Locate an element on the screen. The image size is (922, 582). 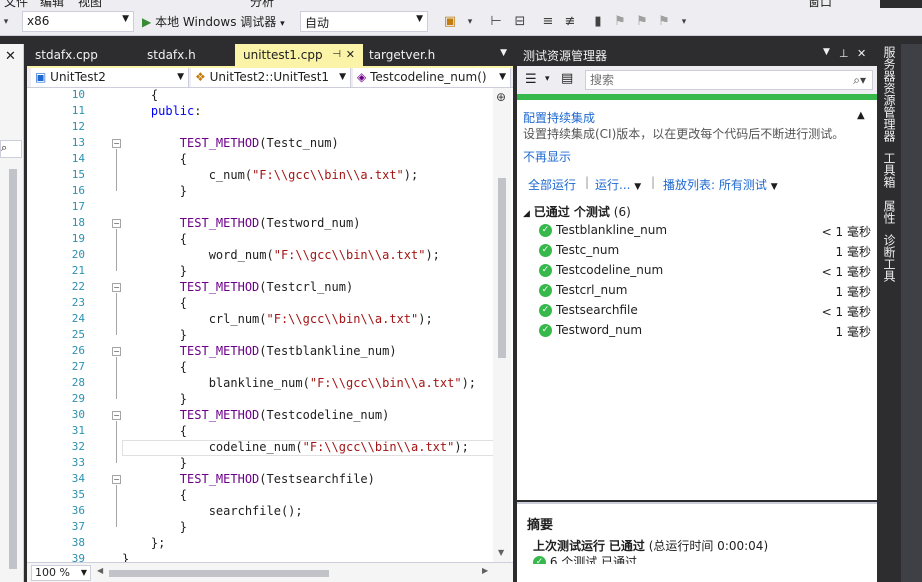
collapse-icon: ▲ is located at coordinates (861, 115).